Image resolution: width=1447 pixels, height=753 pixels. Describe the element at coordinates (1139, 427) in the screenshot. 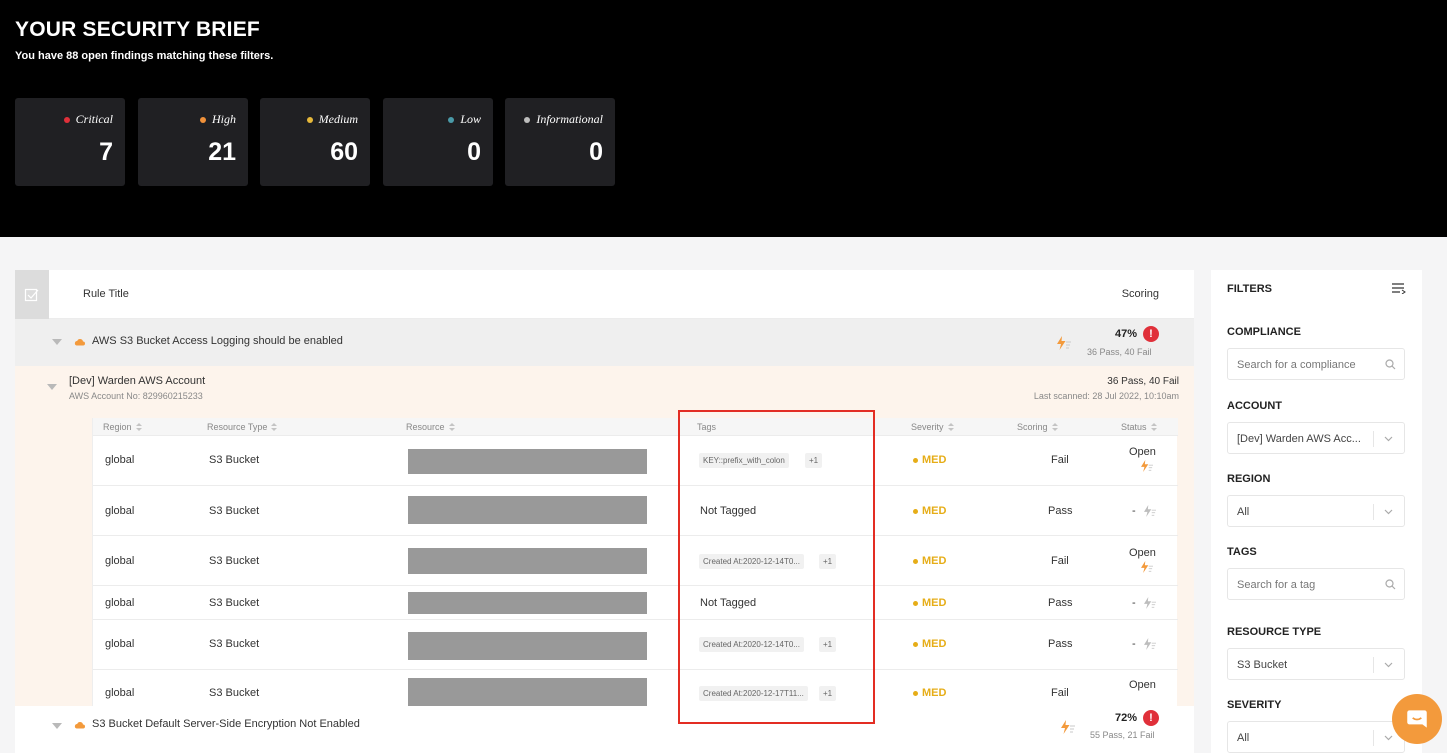

I see `status-column-header: Status` at that location.